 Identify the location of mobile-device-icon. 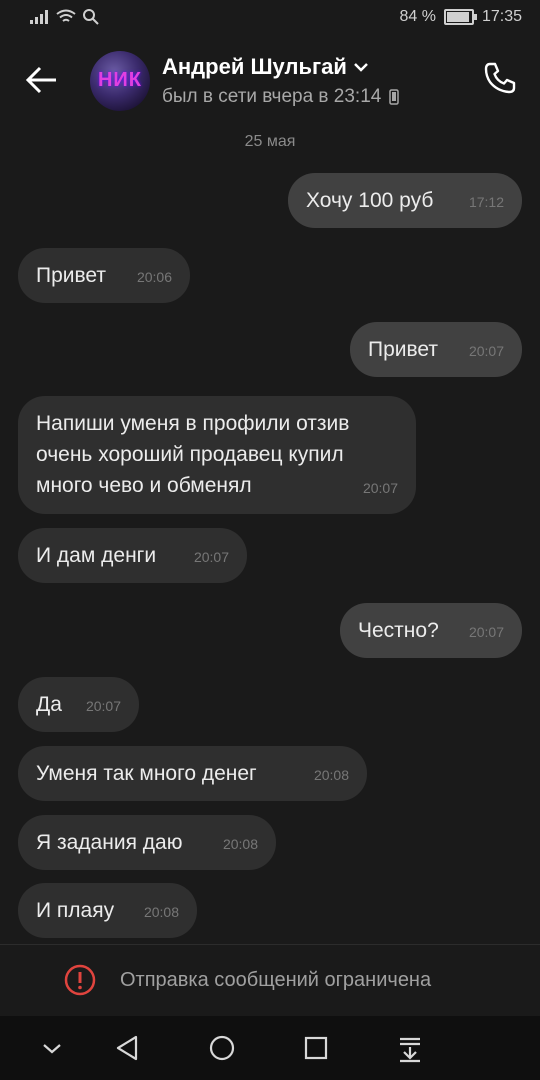
(394, 97).